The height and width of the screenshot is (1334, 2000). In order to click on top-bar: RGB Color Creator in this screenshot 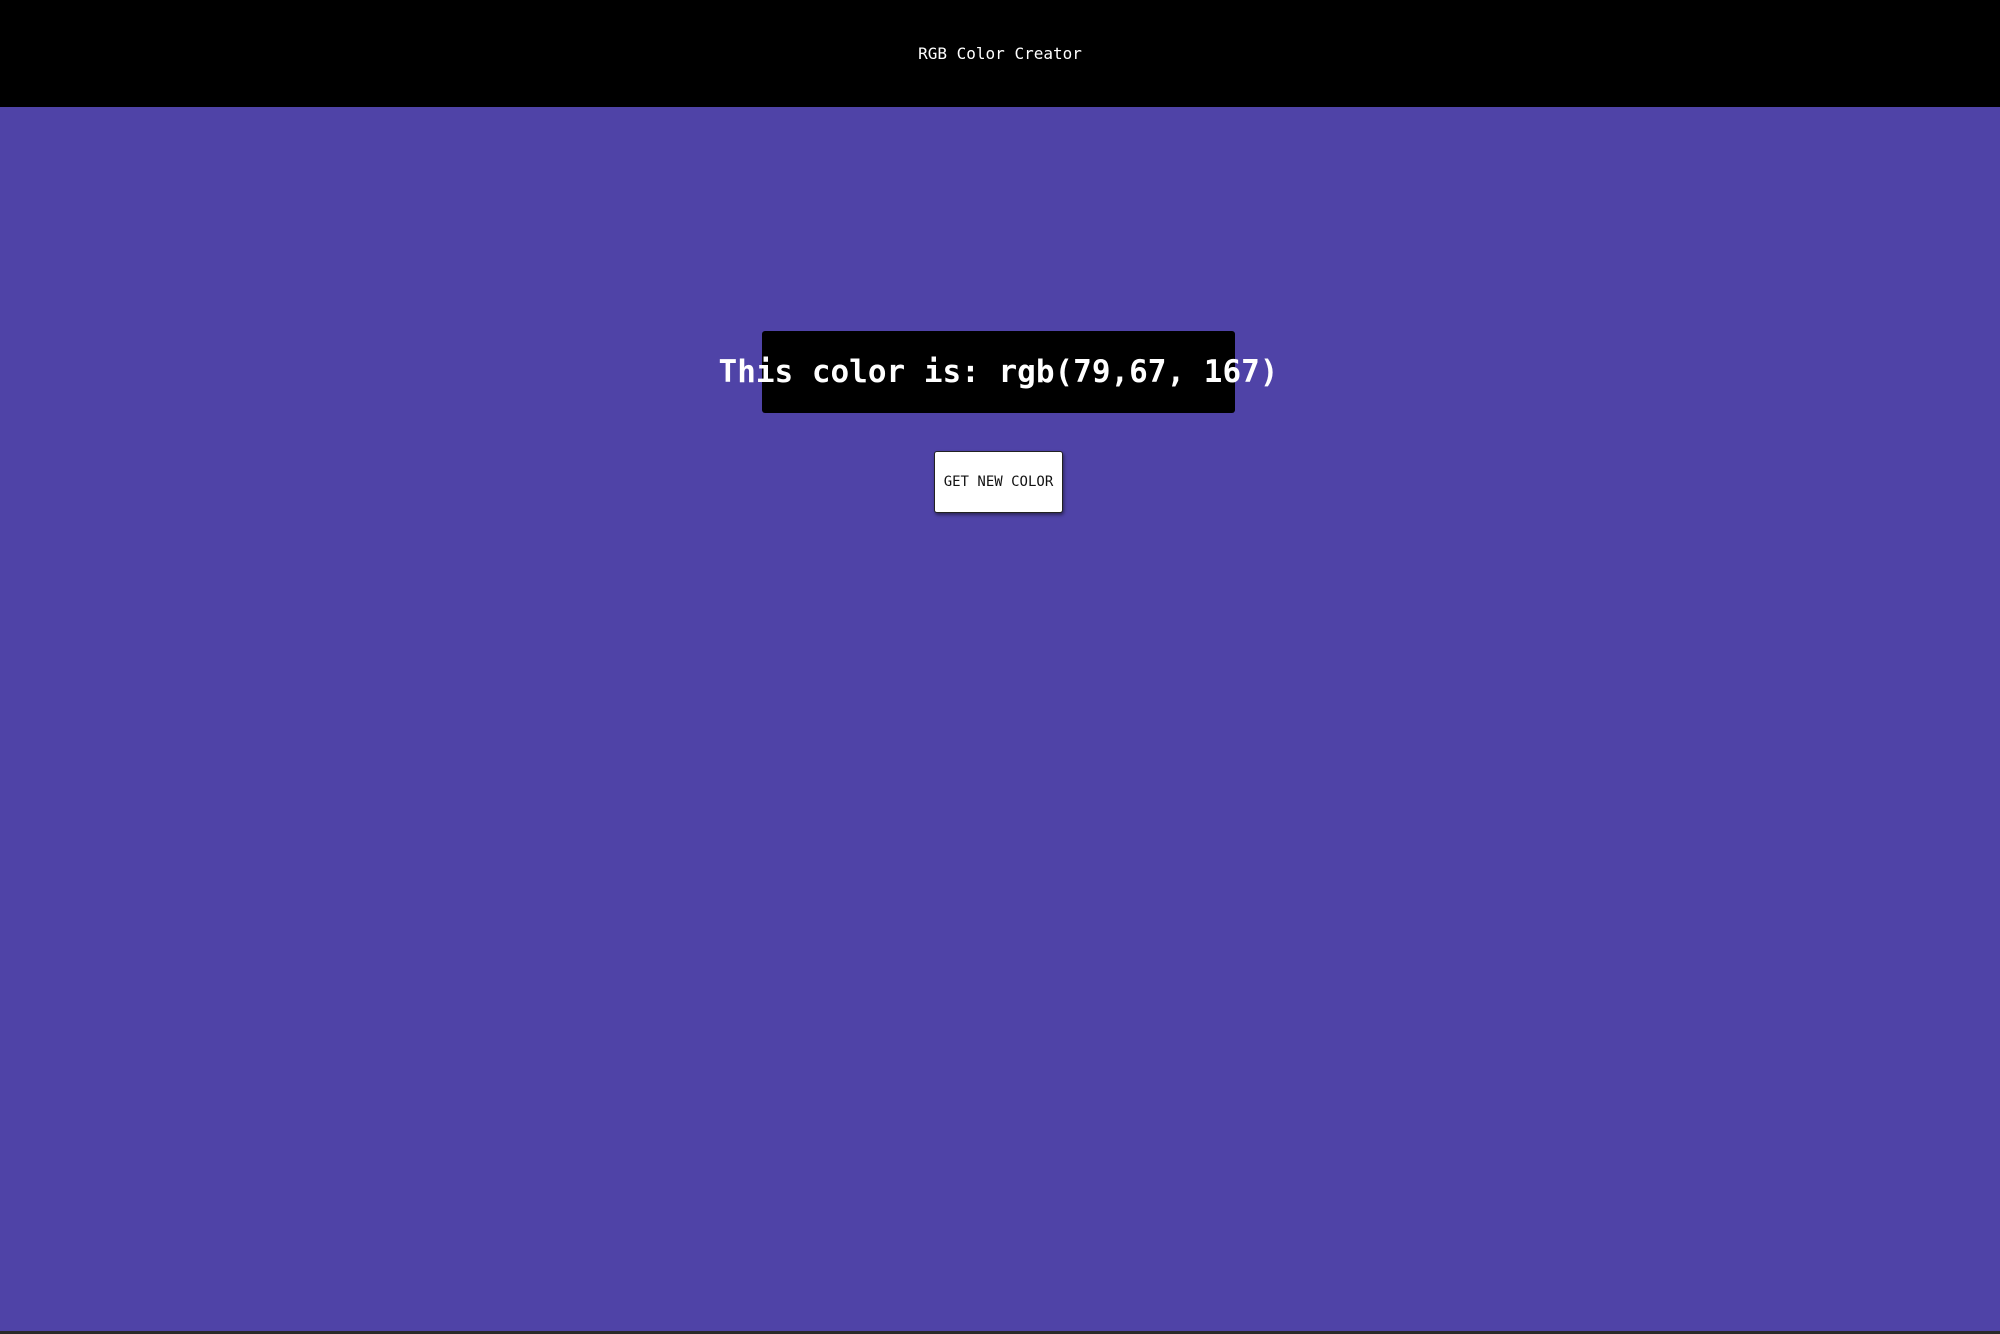, I will do `click(1000, 53)`.